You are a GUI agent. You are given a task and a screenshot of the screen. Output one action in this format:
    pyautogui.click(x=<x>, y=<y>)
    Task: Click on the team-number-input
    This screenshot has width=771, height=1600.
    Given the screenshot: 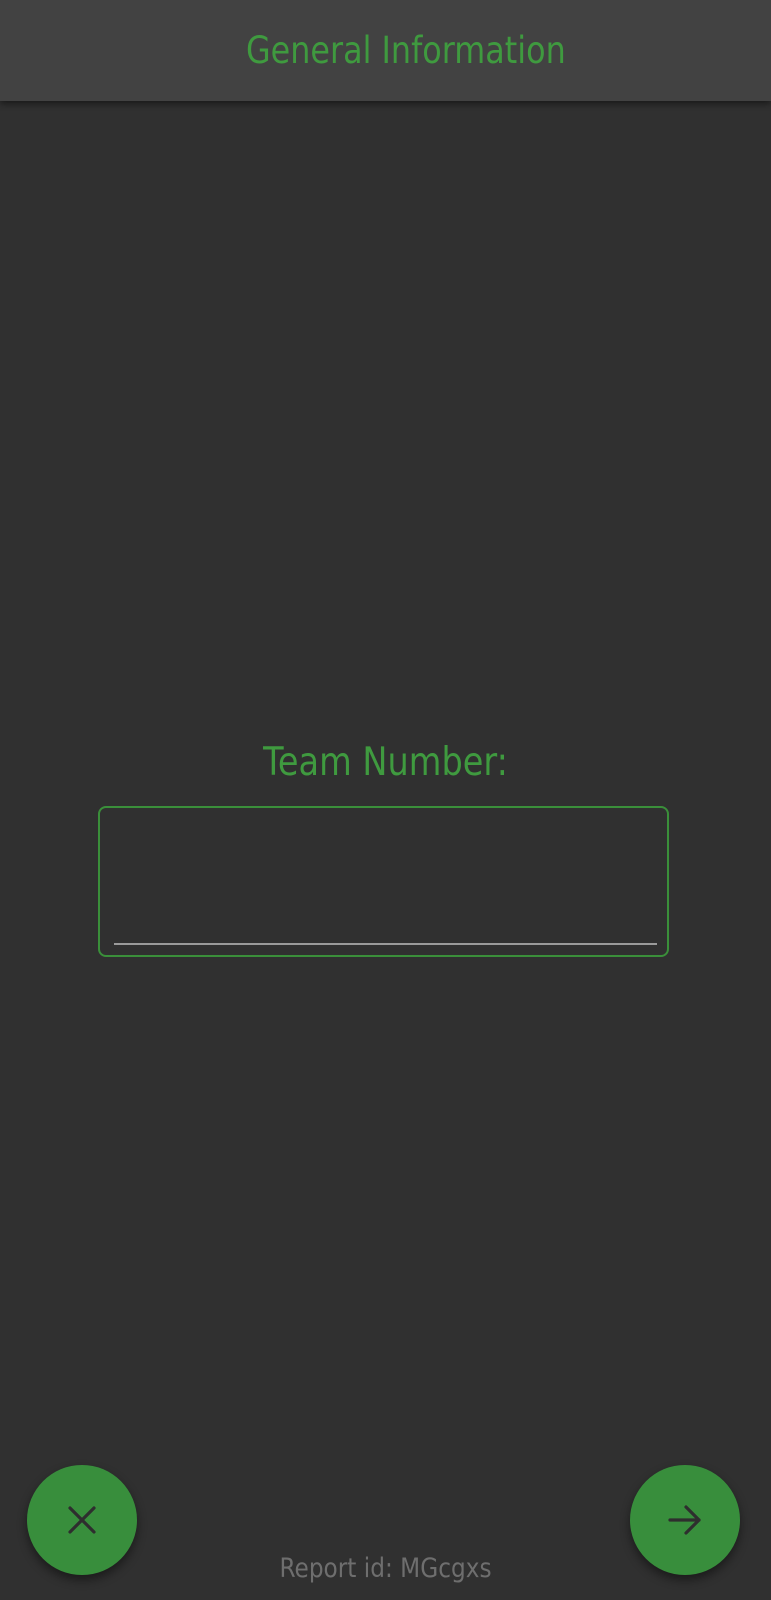 What is the action you would take?
    pyautogui.click(x=384, y=877)
    